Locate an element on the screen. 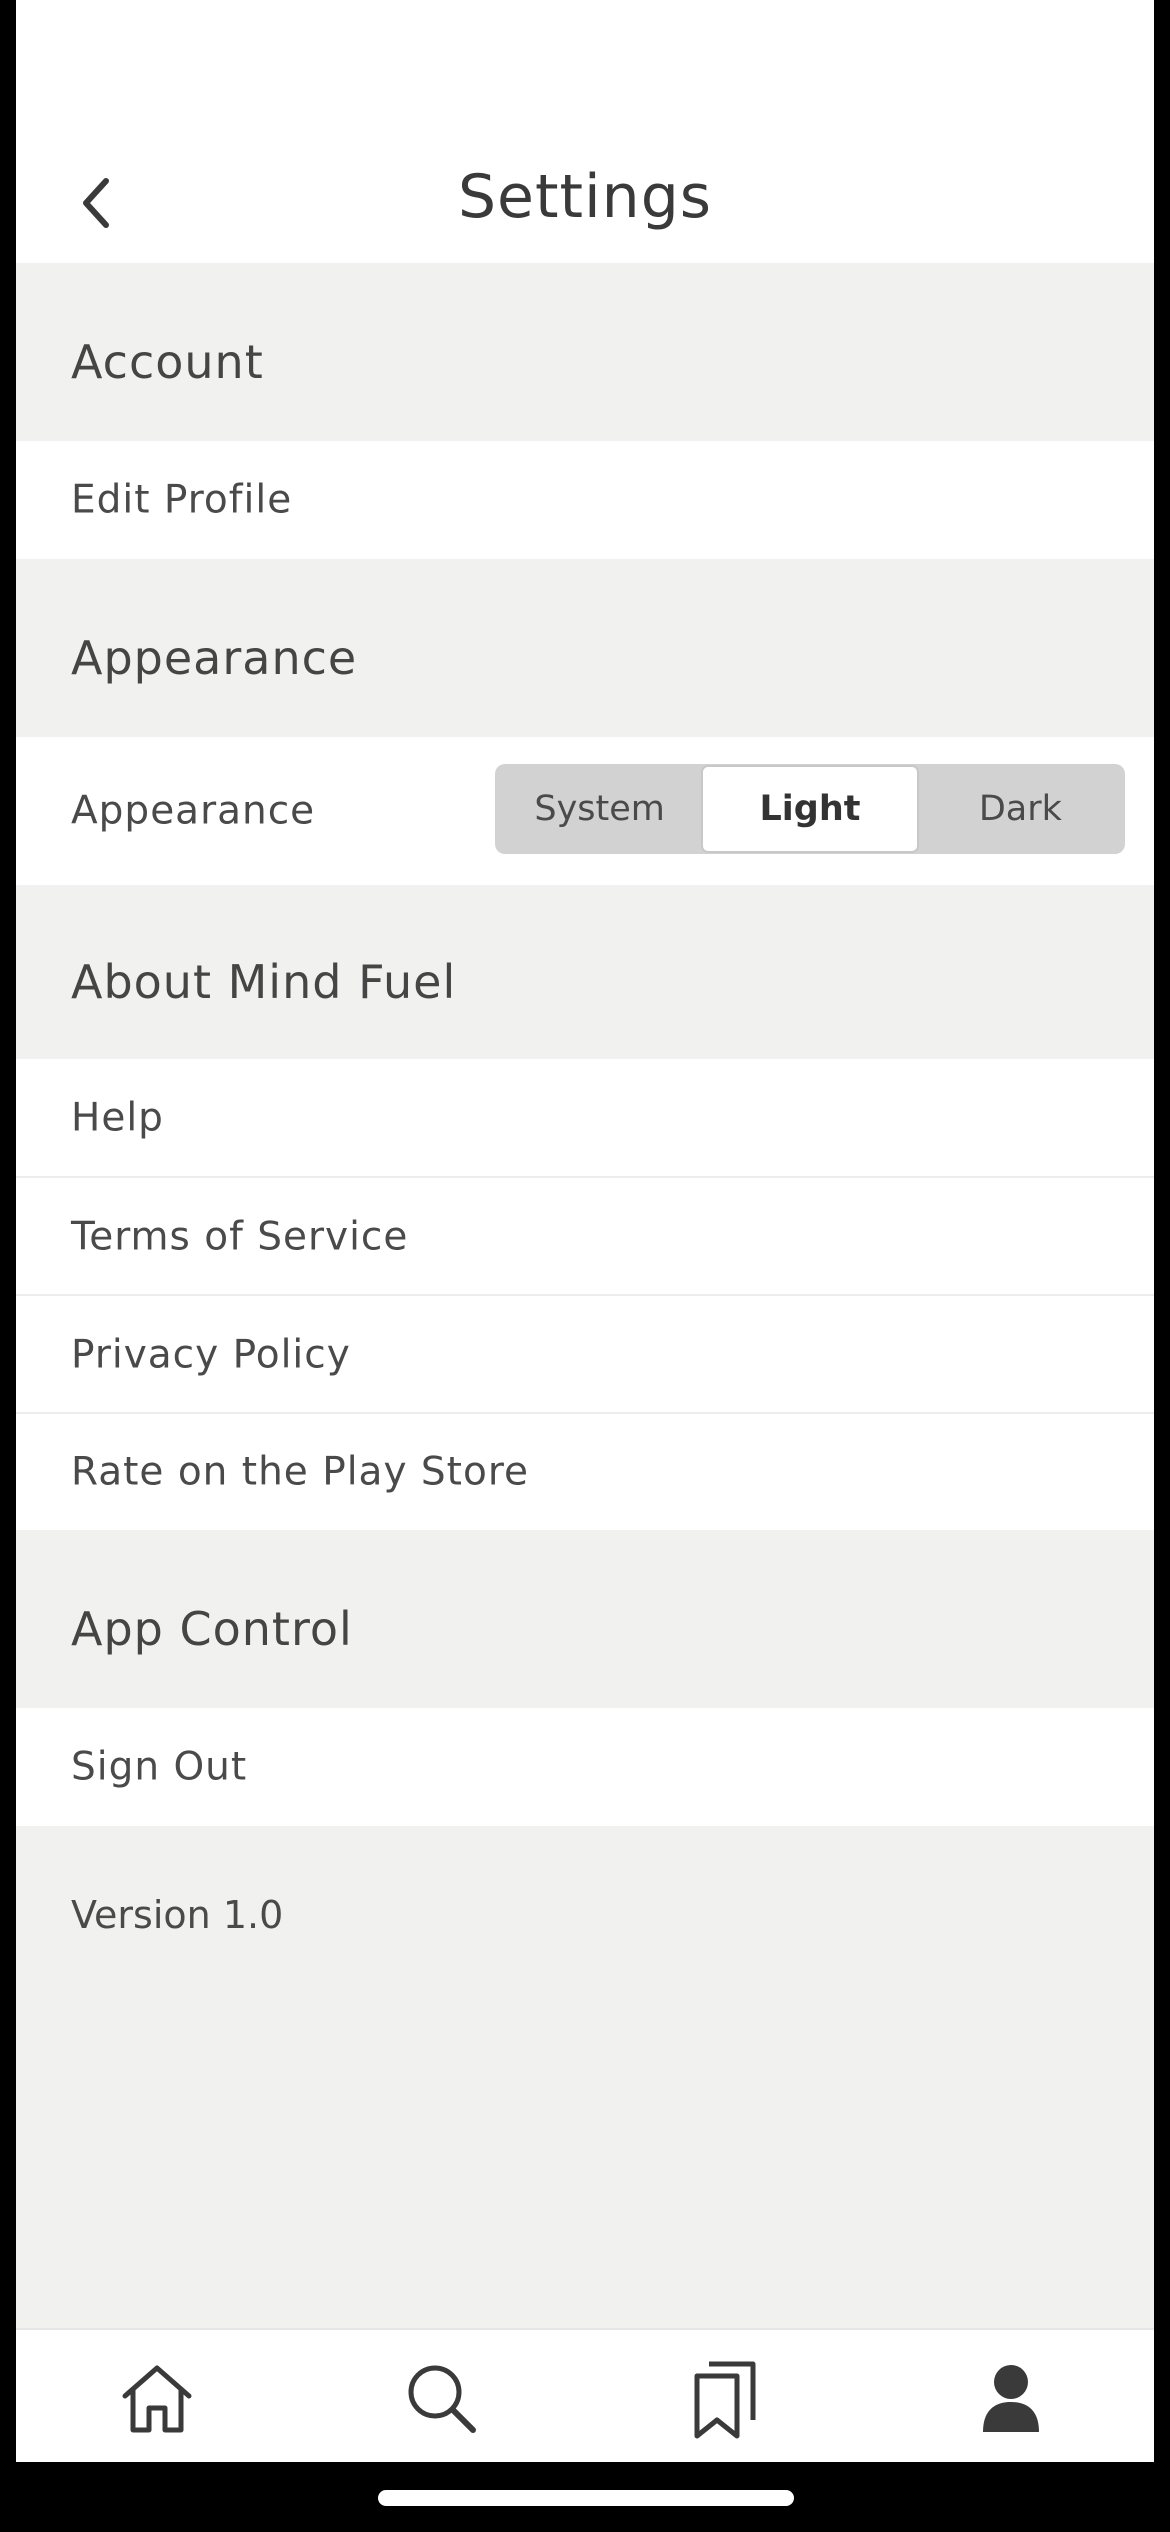 The height and width of the screenshot is (2532, 1170). segment-light: Light is located at coordinates (810, 809).